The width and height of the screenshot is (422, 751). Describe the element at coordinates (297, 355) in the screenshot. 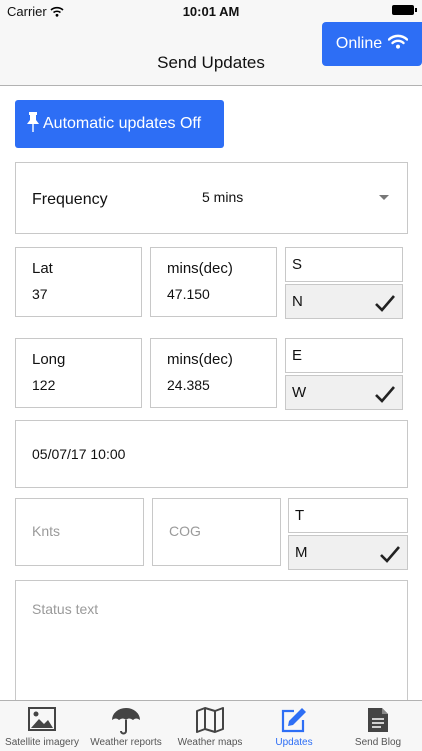

I see `option-label: E` at that location.